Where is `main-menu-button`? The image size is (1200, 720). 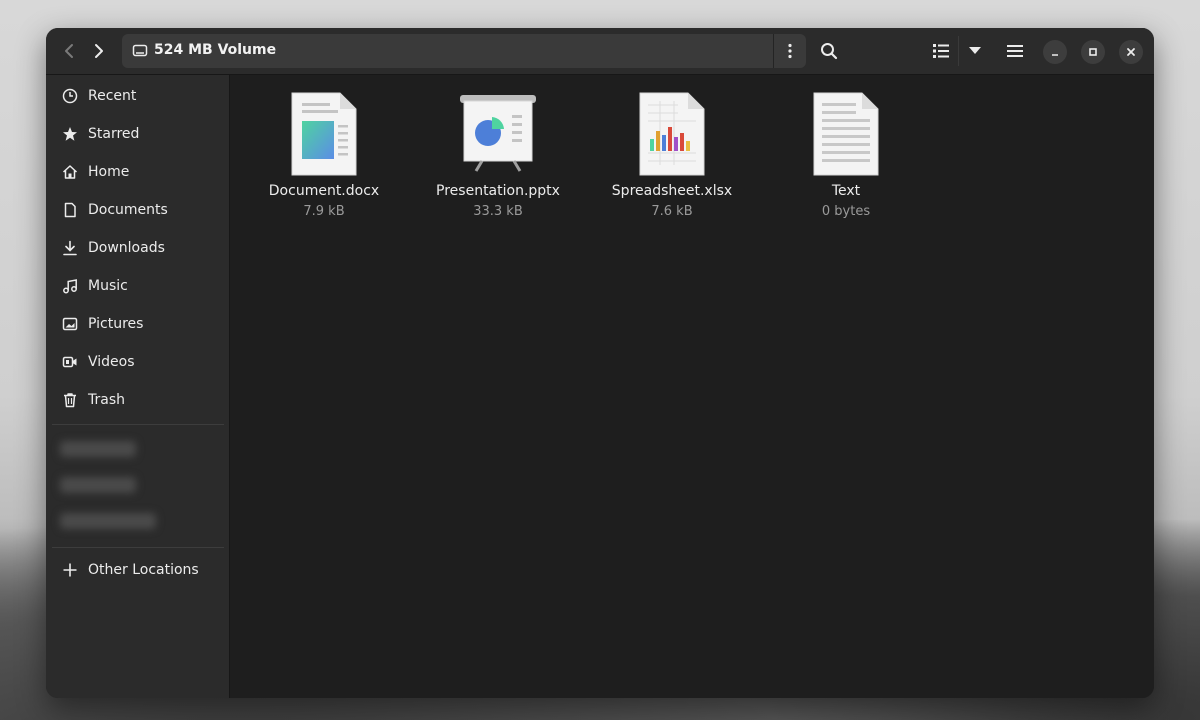 main-menu-button is located at coordinates (1015, 51).